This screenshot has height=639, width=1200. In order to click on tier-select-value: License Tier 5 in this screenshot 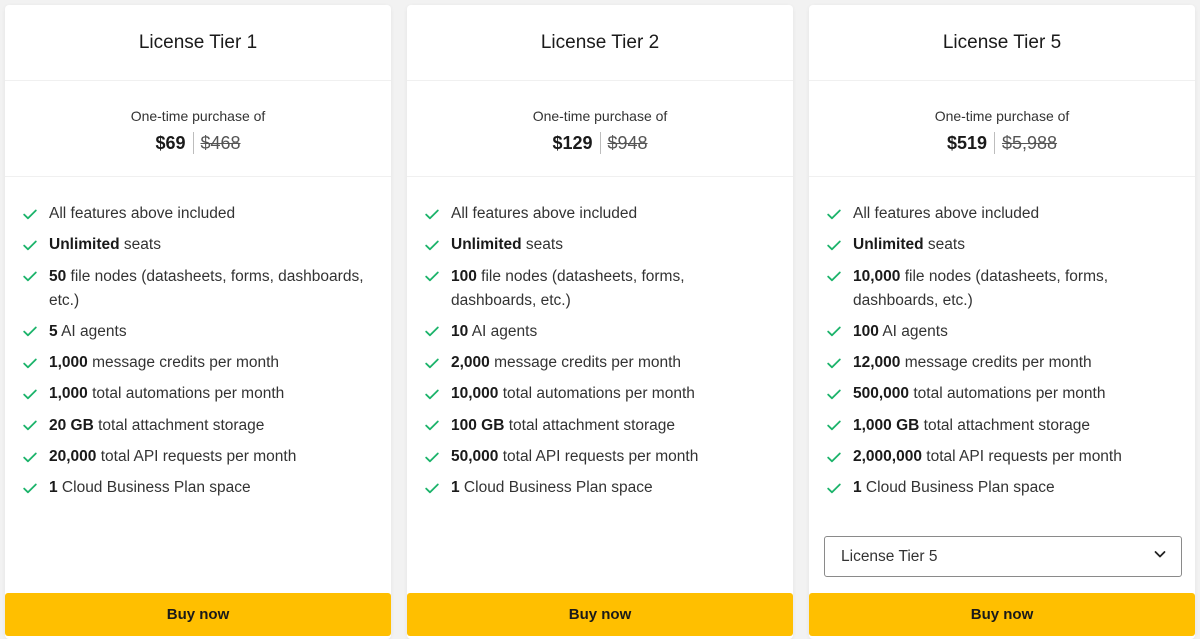, I will do `click(889, 556)`.